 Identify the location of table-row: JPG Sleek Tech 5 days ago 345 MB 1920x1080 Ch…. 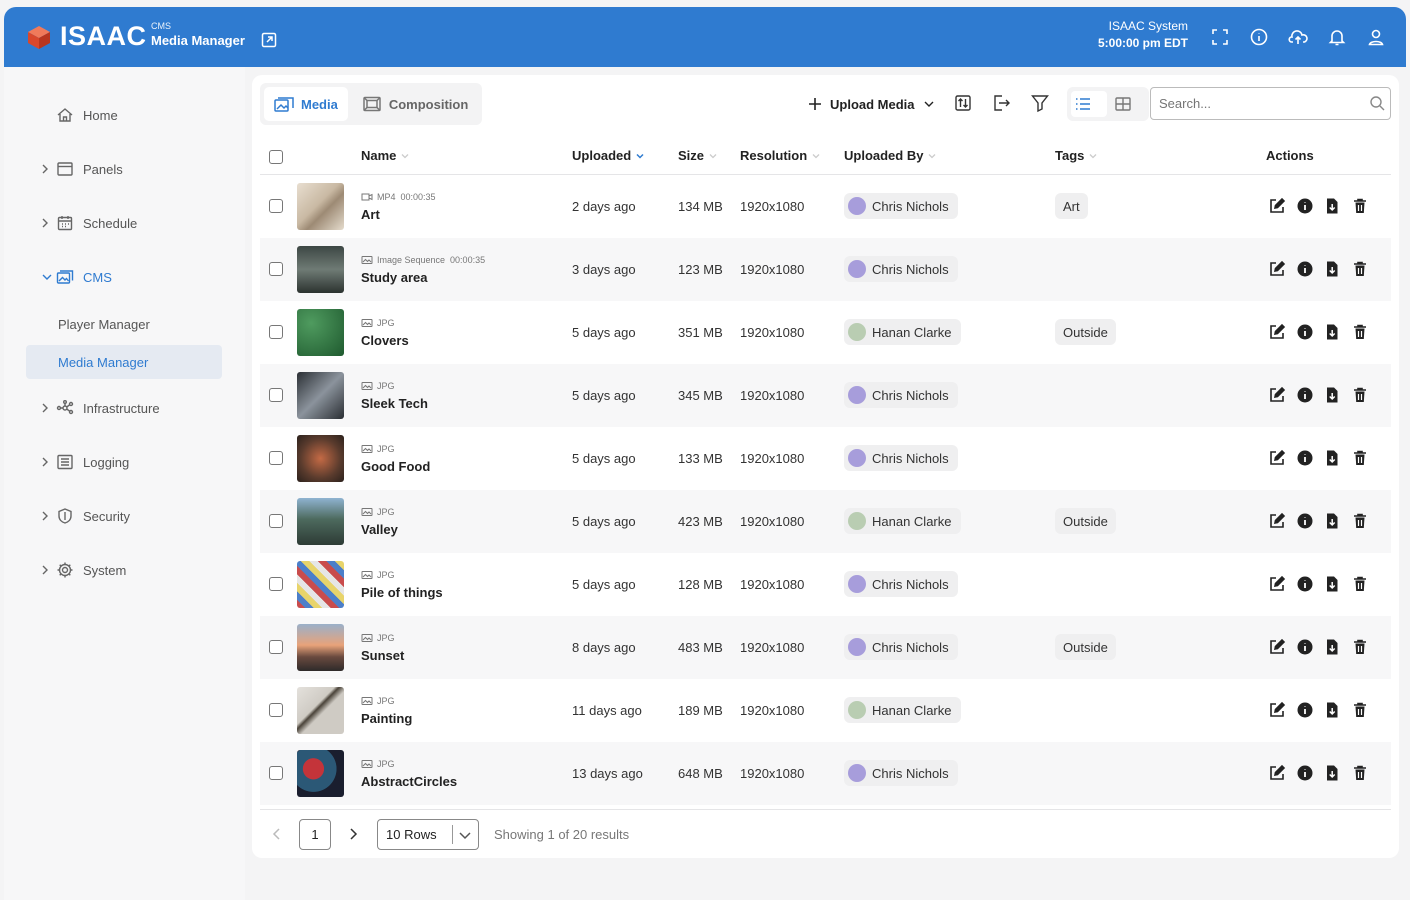
(825, 395).